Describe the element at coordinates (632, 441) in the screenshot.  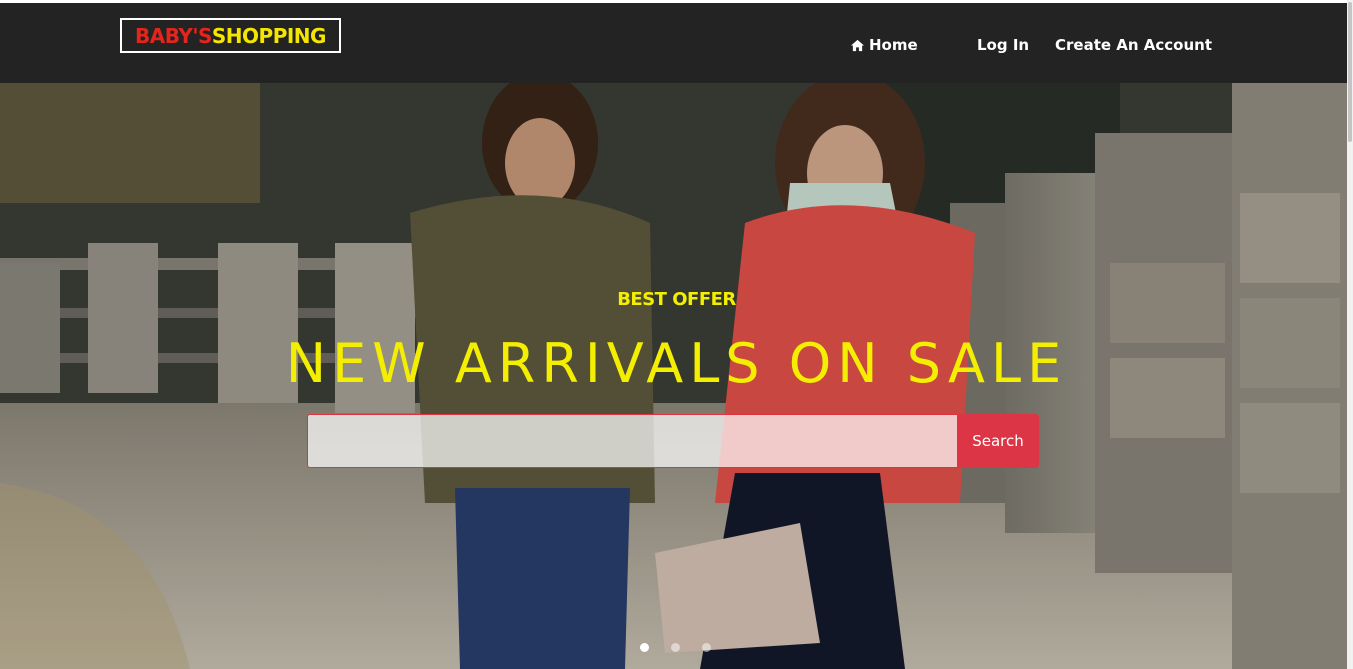
I see `search-input` at that location.